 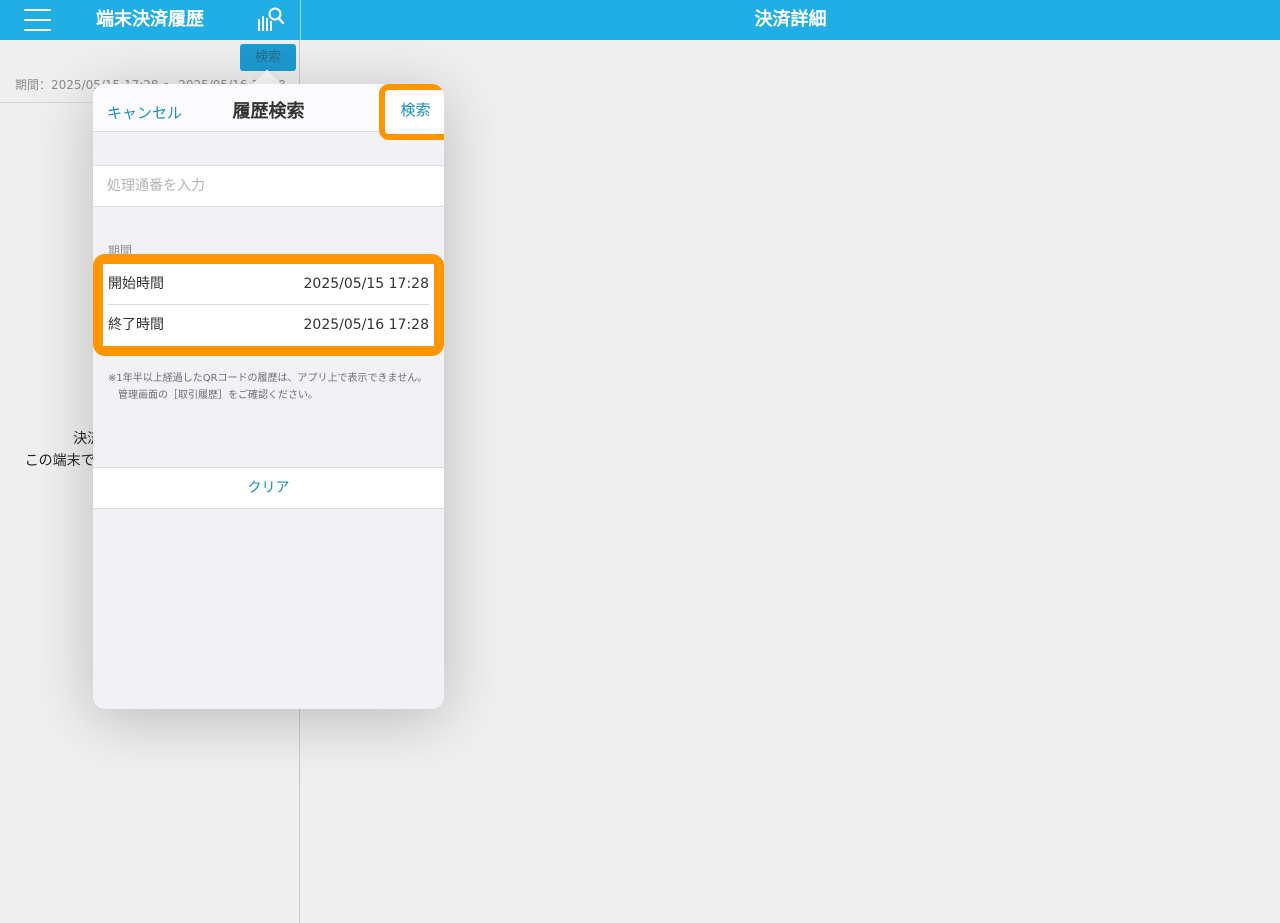 I want to click on end-time-value: 2025/05/16 17:28, so click(x=366, y=325).